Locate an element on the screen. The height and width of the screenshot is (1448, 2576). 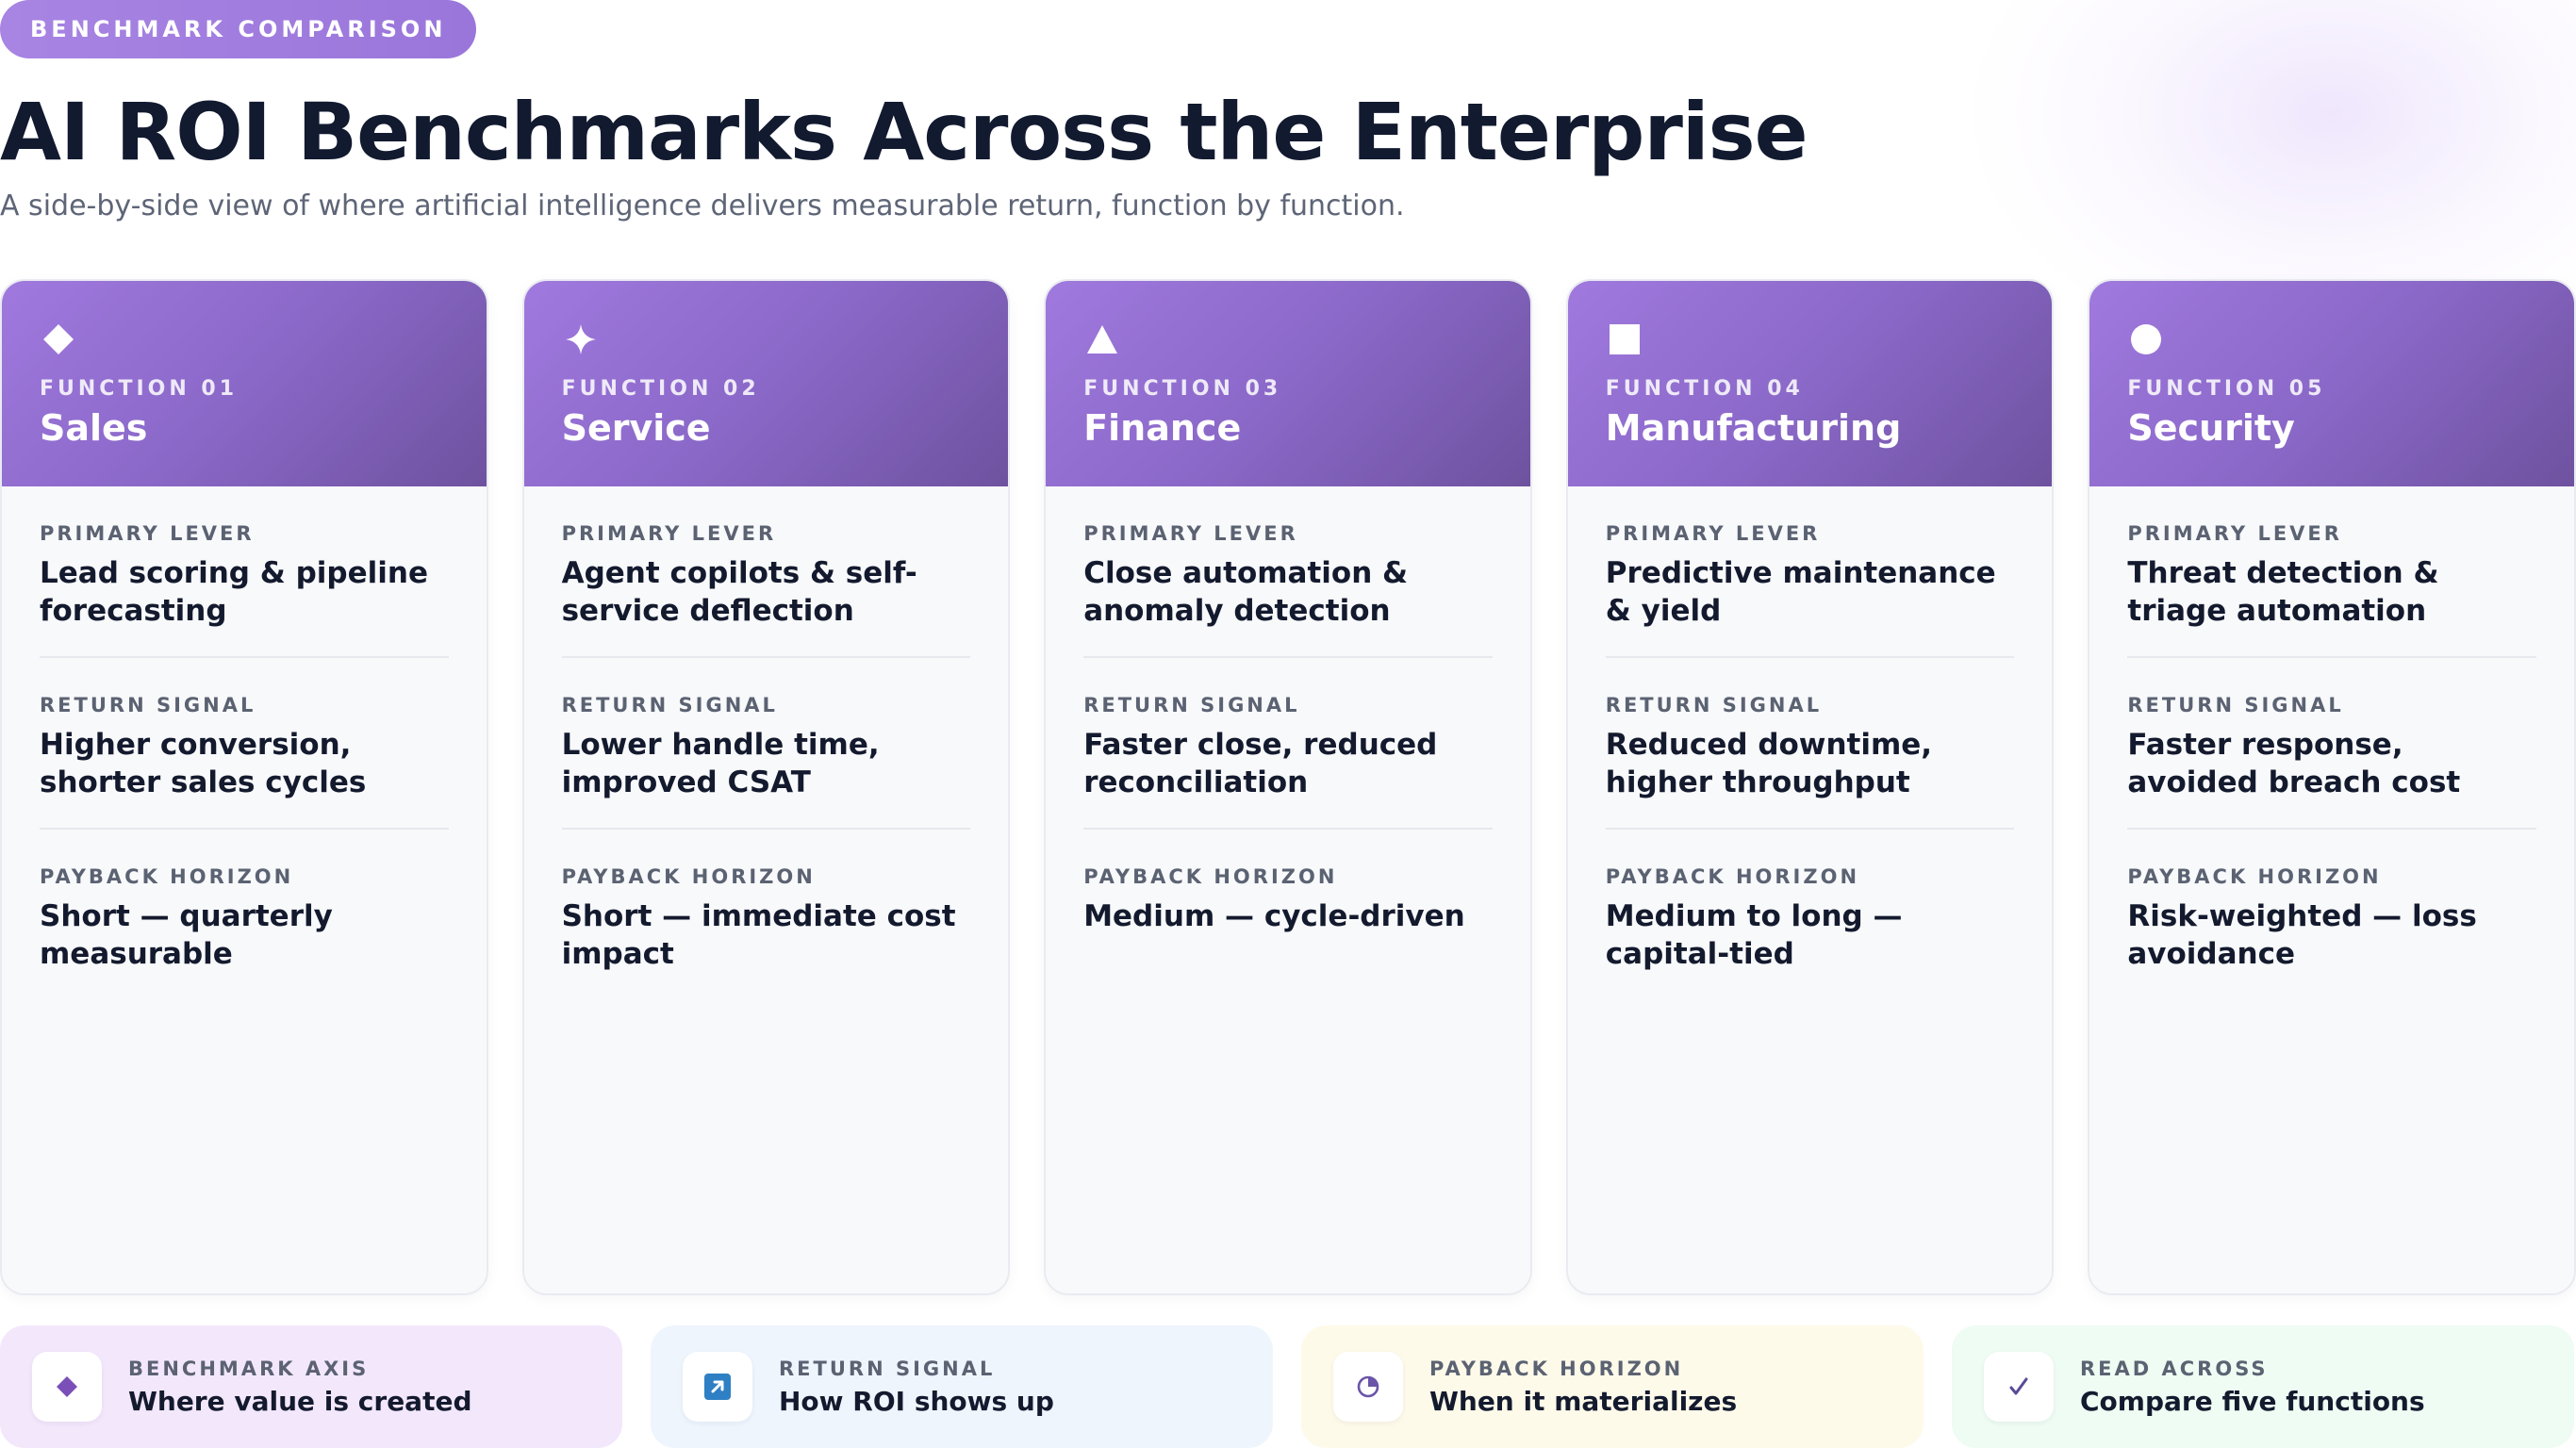
legend-text: RETURN SIGNAL How ROI shows up is located at coordinates (916, 1387).